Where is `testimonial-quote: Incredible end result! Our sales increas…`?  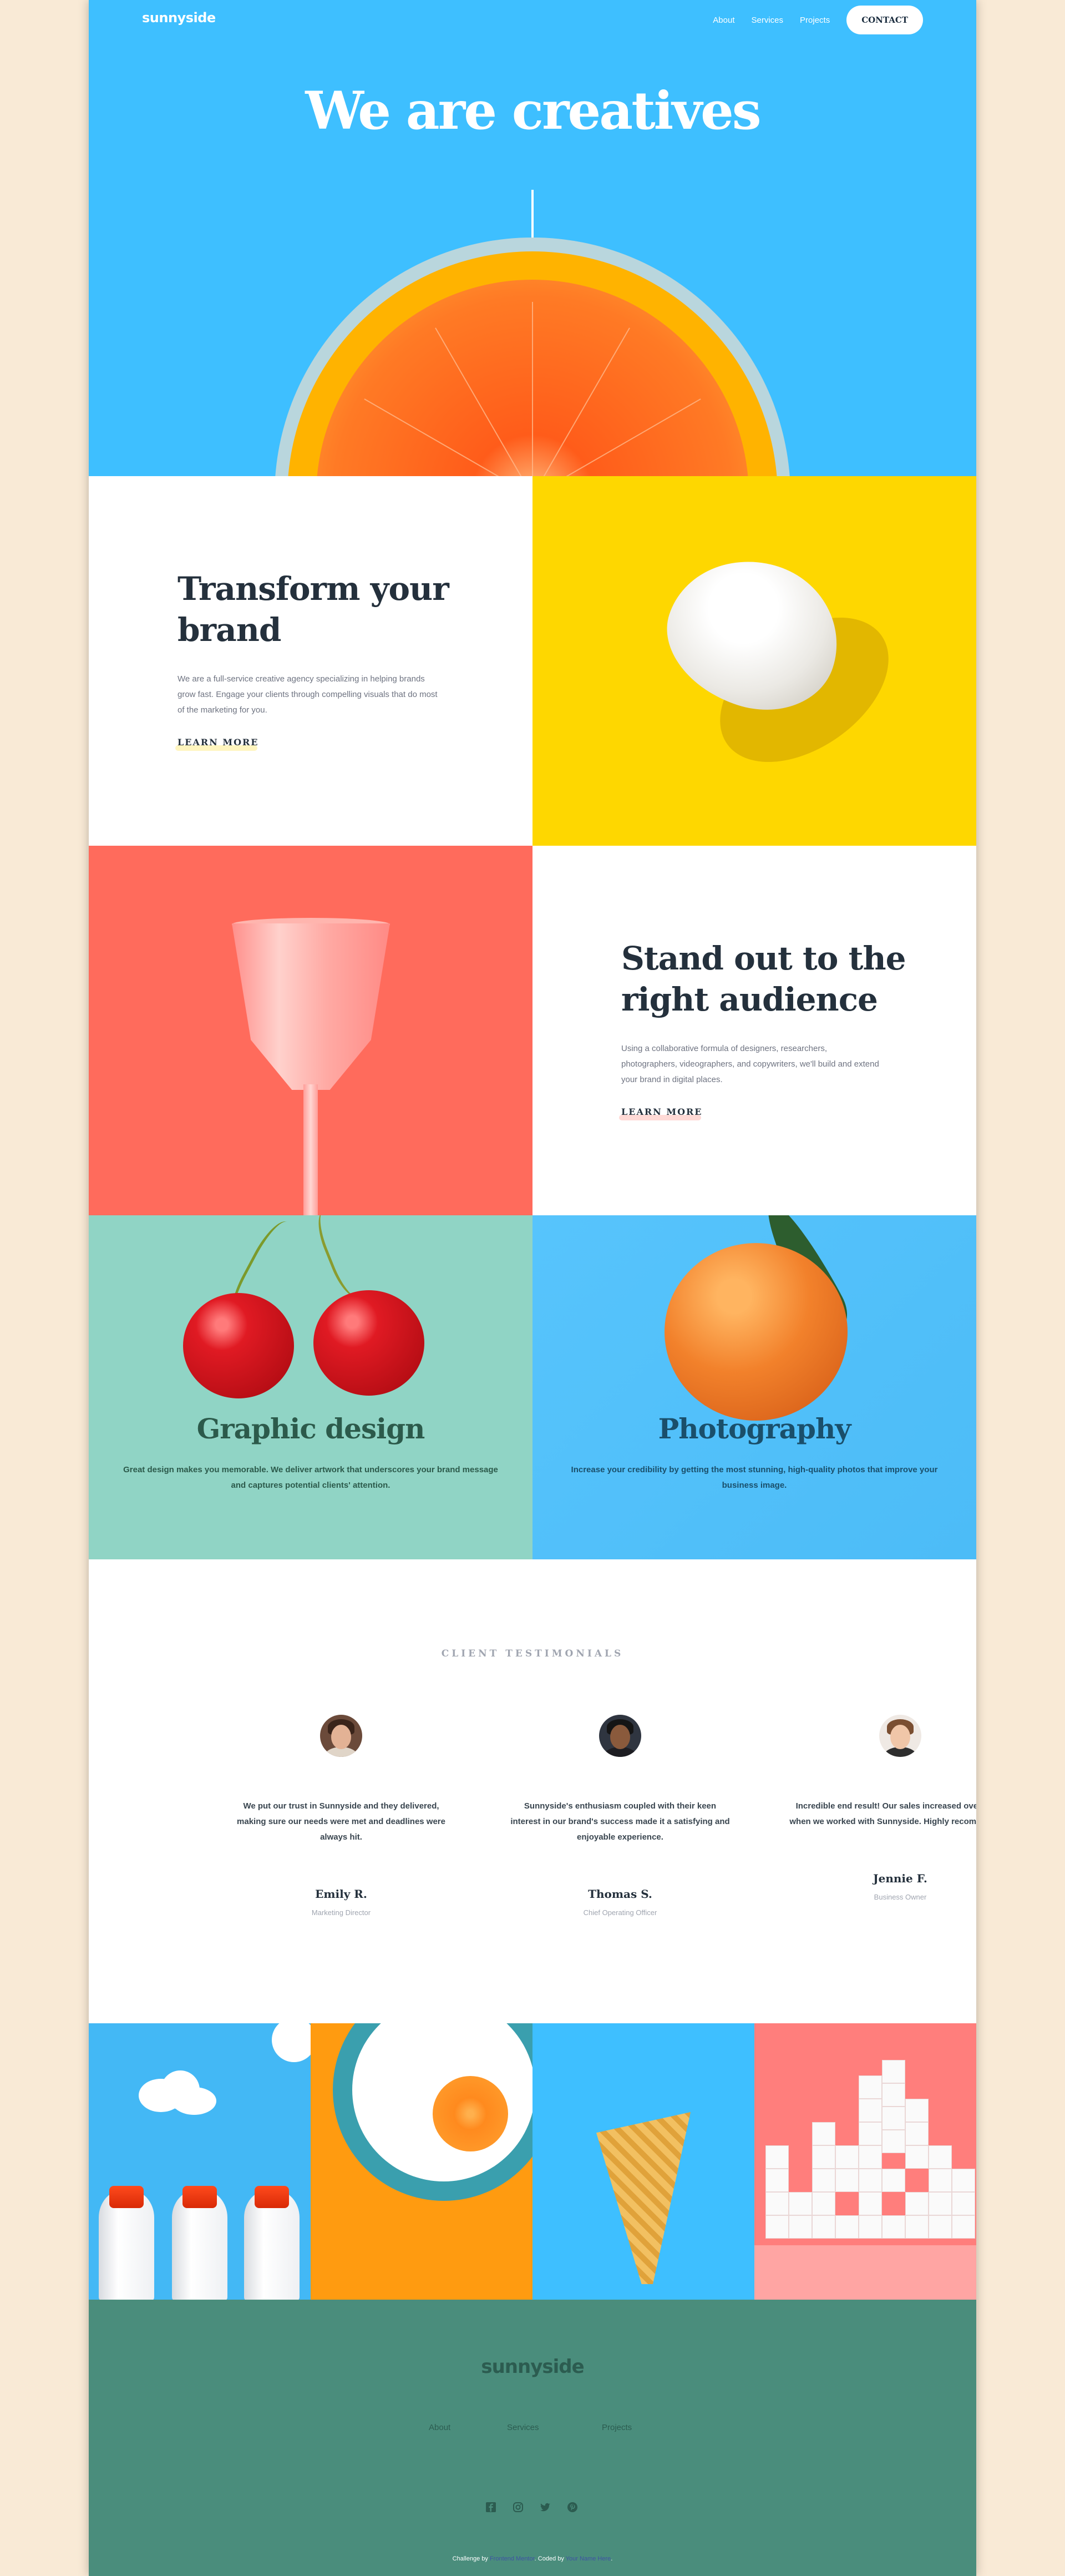
testimonial-quote: Incredible end result! Our sales increas… is located at coordinates (882, 1813).